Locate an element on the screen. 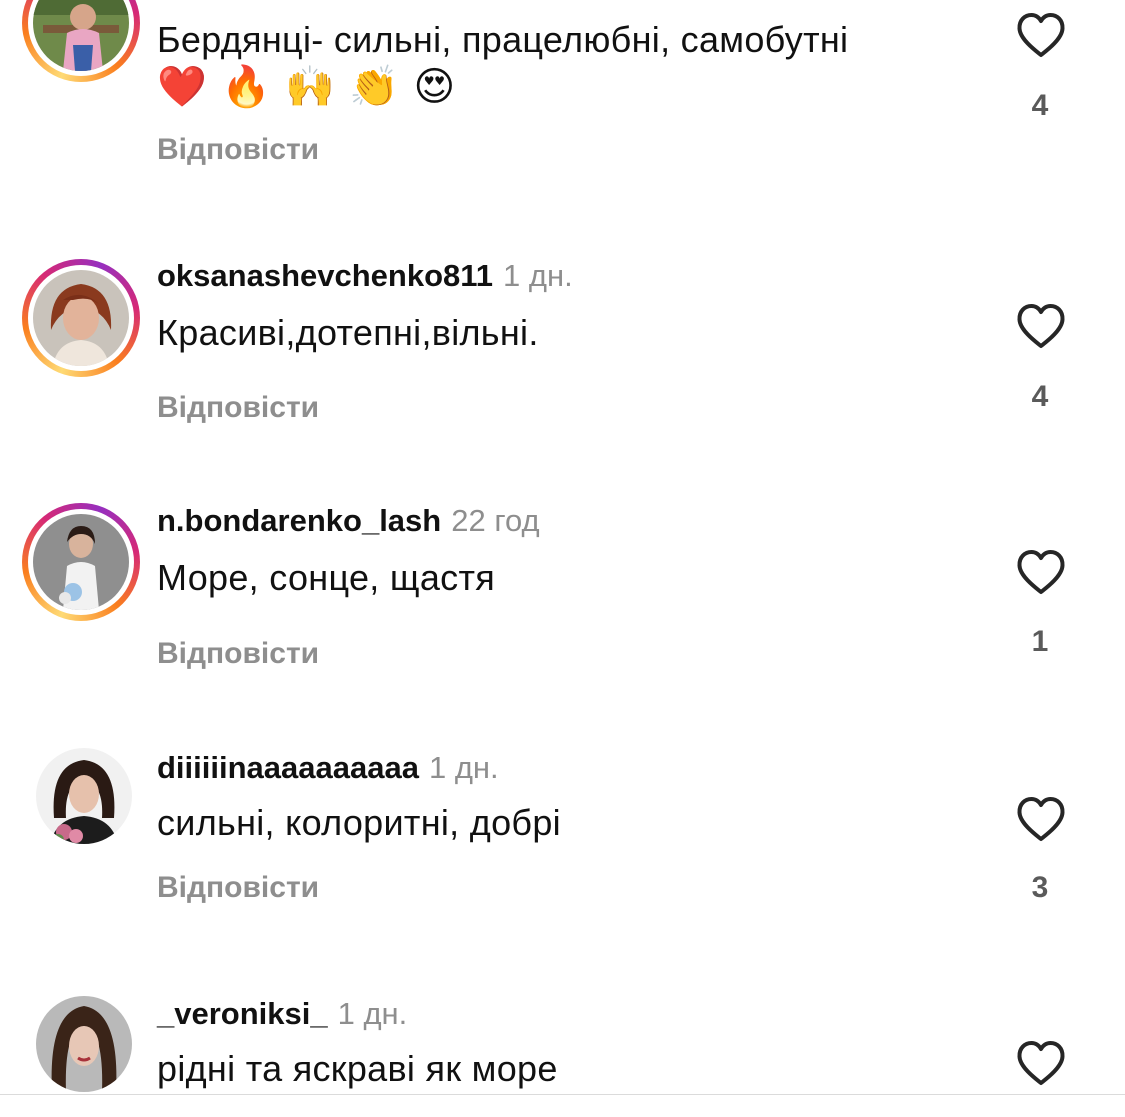 The height and width of the screenshot is (1117, 1125). like-count: 1 is located at coordinates (1040, 642).